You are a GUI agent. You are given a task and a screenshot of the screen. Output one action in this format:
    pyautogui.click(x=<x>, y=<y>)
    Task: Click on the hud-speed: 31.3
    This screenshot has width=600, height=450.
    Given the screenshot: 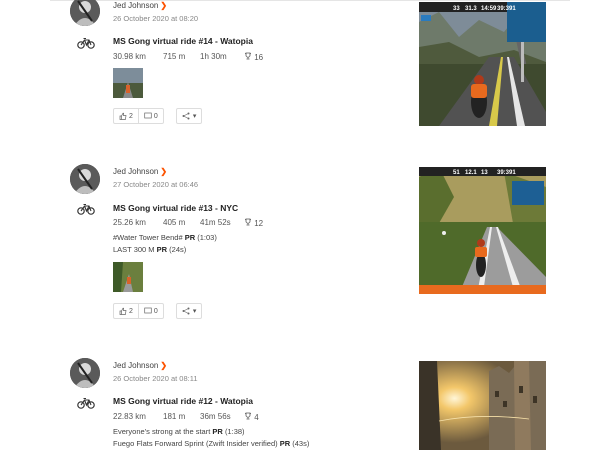 What is the action you would take?
    pyautogui.click(x=471, y=9)
    